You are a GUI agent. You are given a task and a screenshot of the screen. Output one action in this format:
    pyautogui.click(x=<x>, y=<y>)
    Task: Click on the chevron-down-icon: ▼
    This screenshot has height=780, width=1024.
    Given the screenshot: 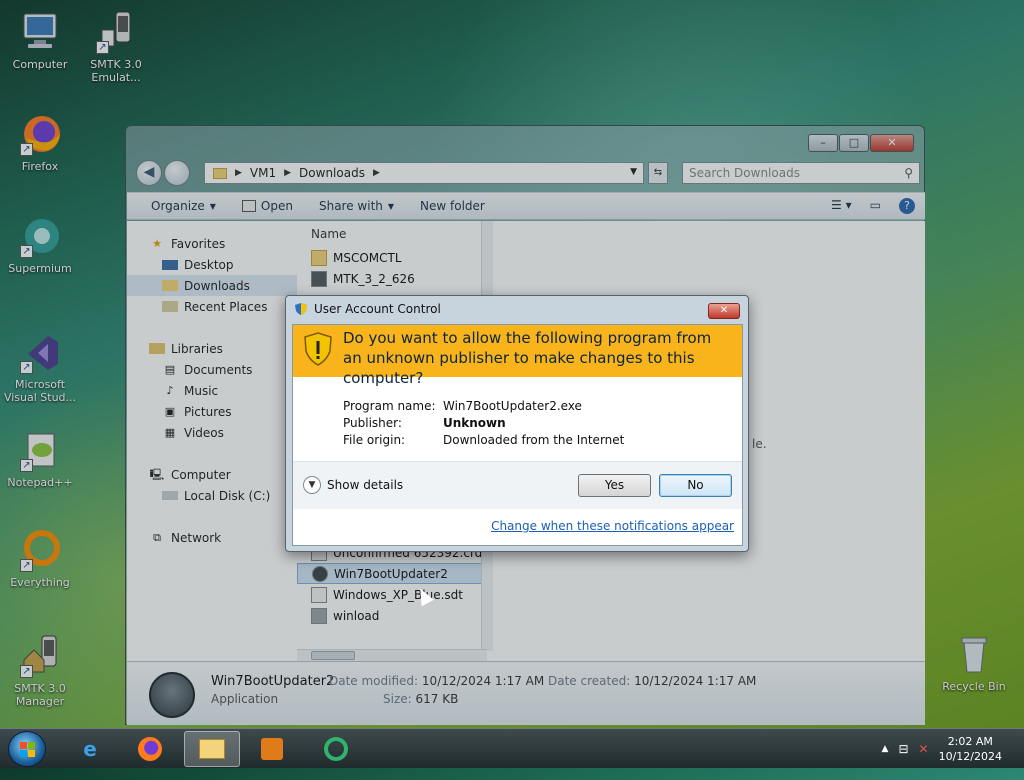 What is the action you would take?
    pyautogui.click(x=312, y=485)
    